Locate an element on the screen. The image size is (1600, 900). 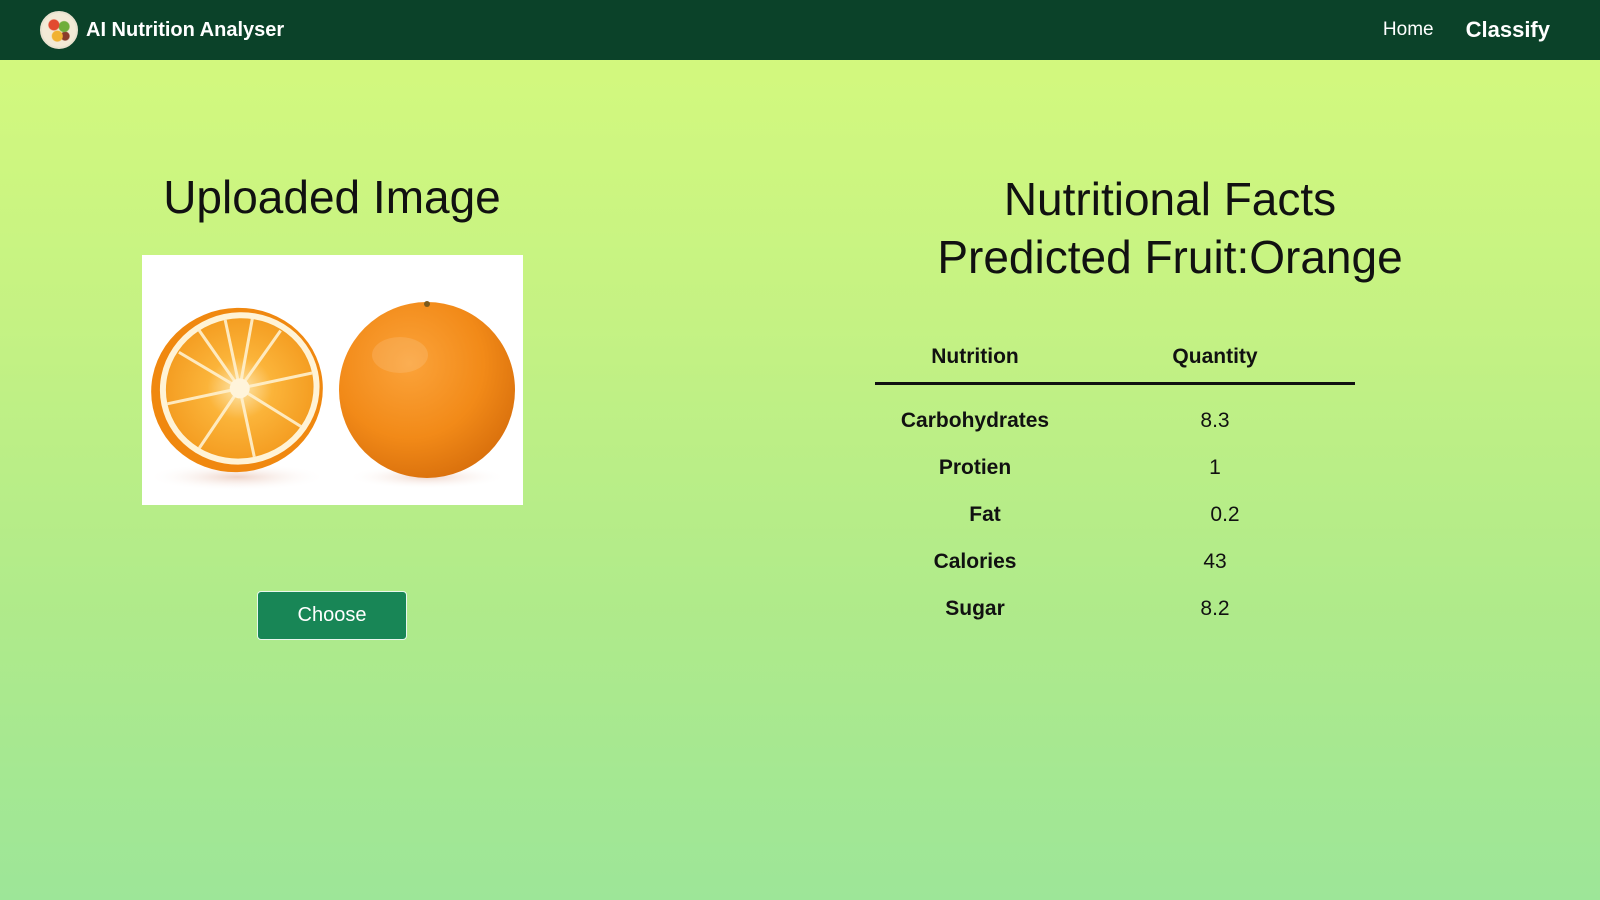
predicted-fruit-label: Predicted Fruit:Orange is located at coordinates (1170, 257).